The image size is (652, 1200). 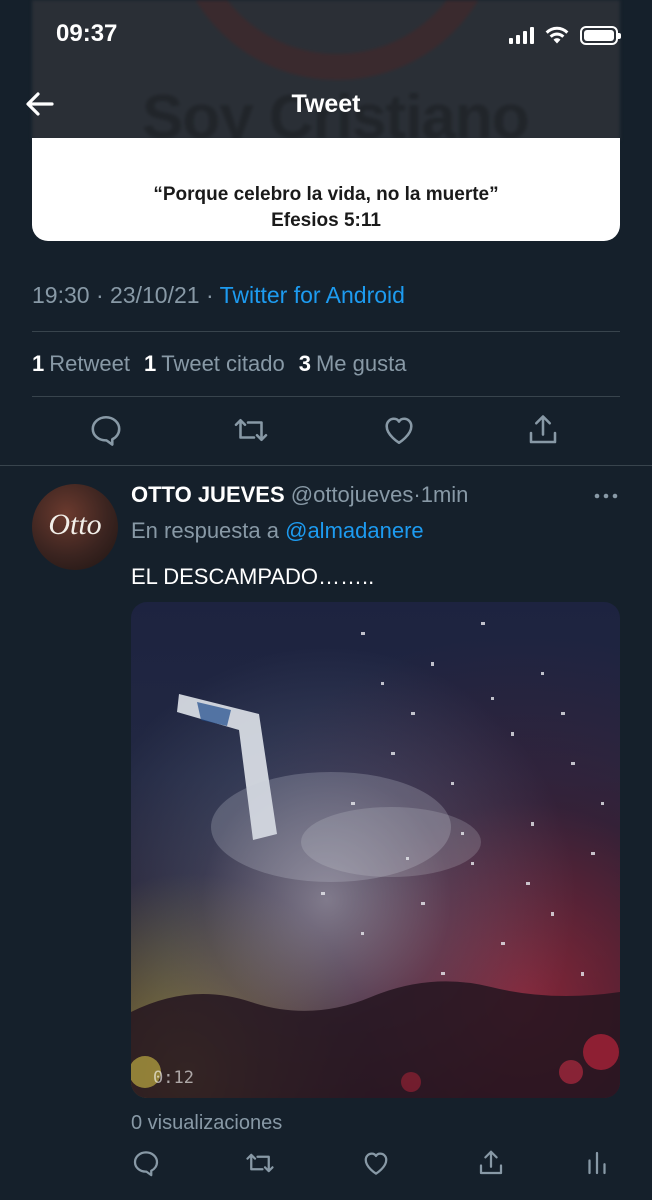 I want to click on tweet-meta: 19:30 · 23/10/21 · Twitter for Android, so click(x=218, y=295).